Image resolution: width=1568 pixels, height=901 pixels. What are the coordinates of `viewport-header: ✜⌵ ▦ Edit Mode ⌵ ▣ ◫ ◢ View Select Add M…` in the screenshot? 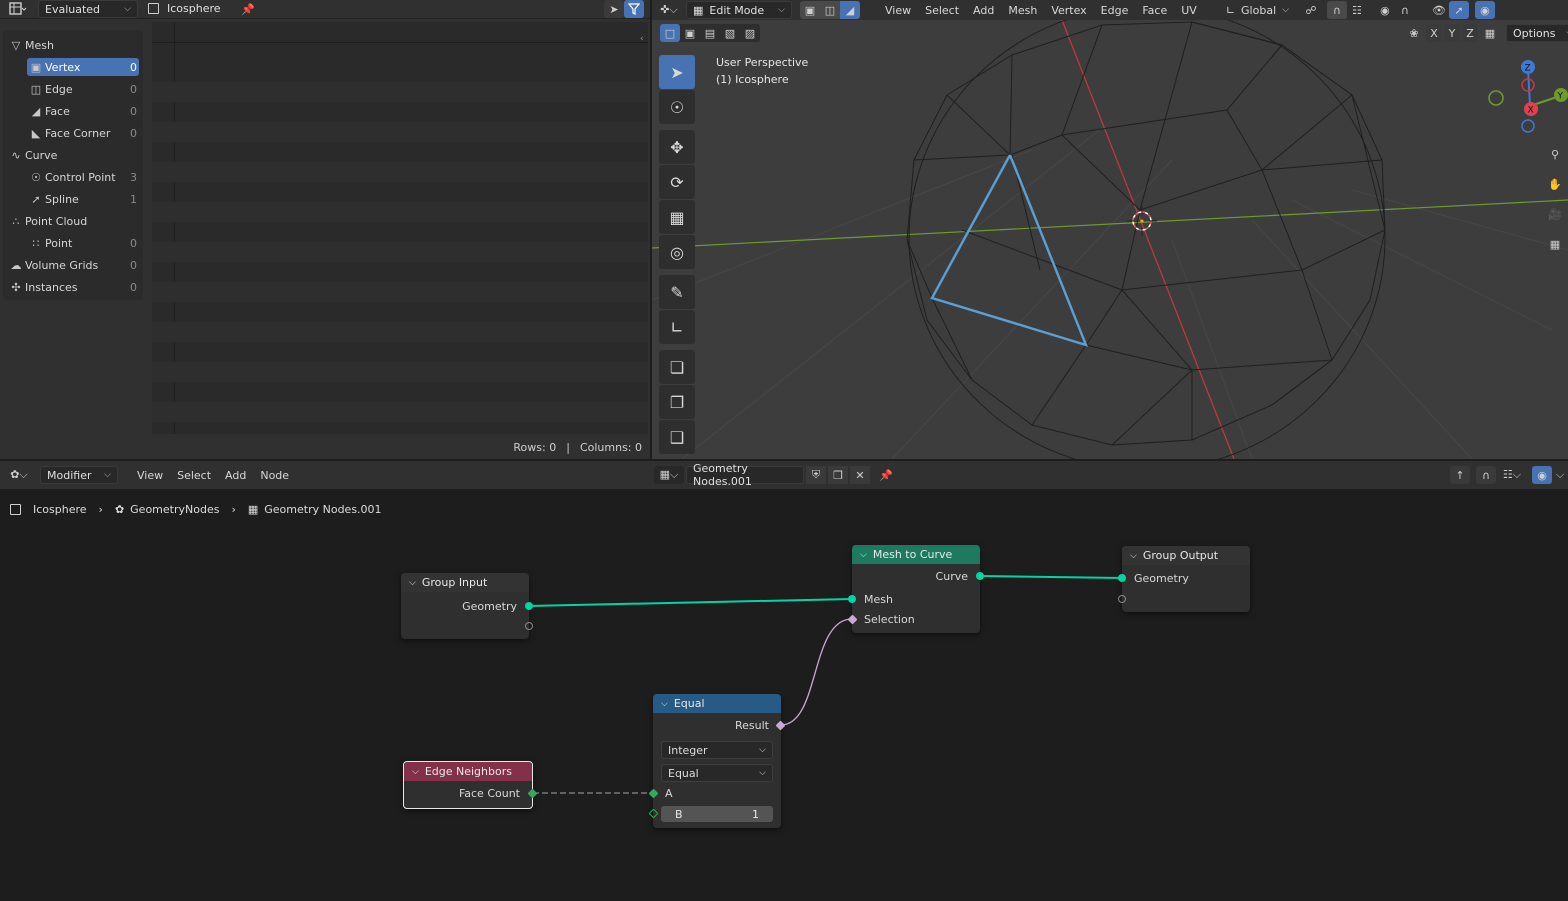 It's located at (1110, 10).